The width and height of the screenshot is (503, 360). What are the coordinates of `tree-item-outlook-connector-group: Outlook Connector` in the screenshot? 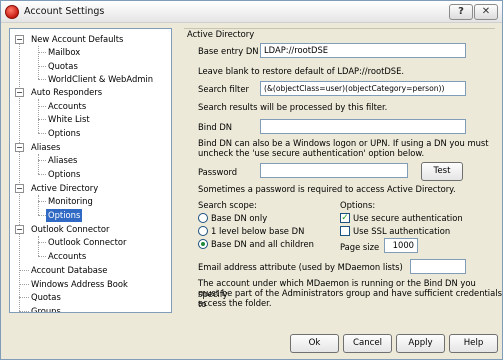 It's located at (70, 229).